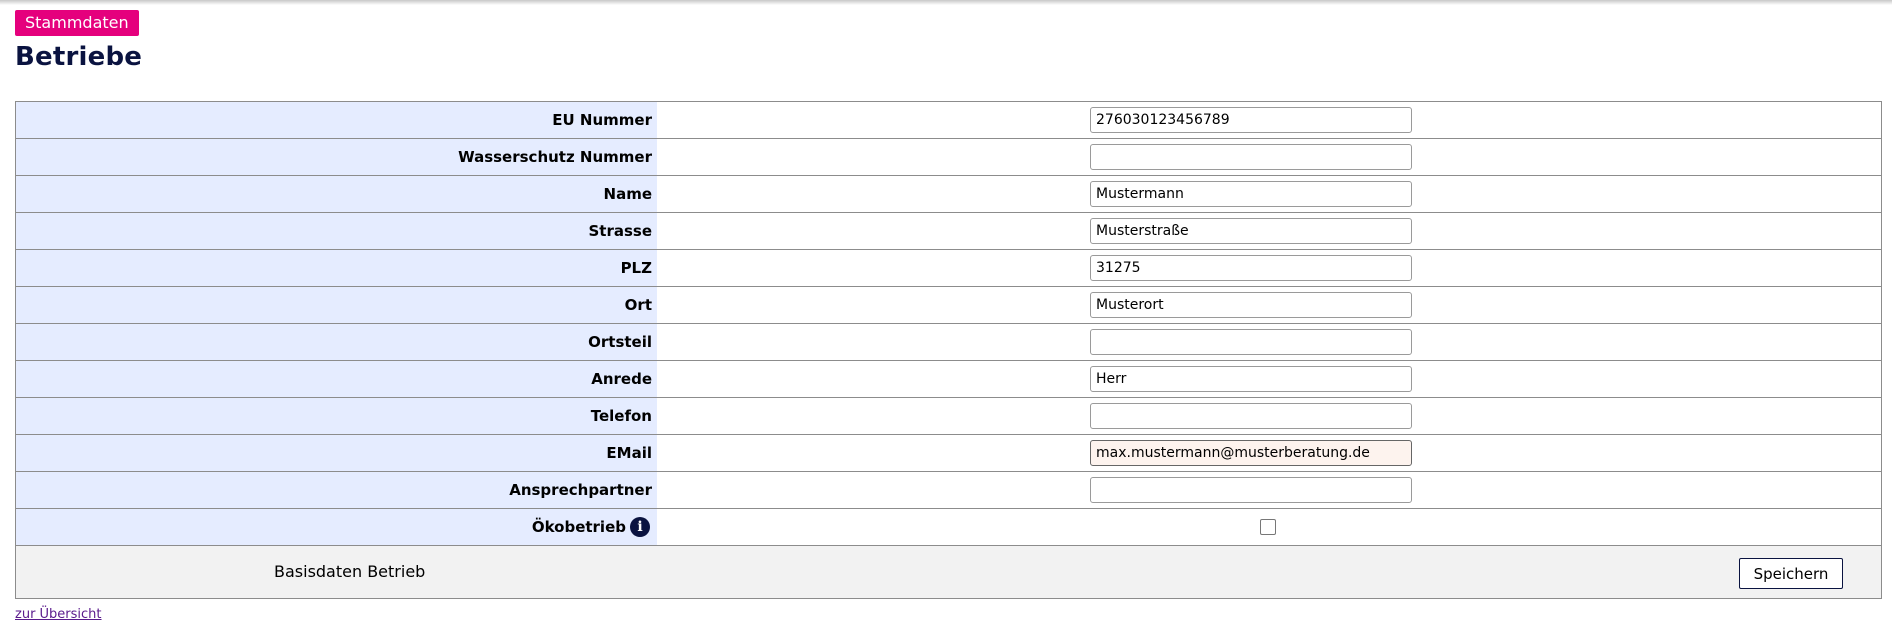 The width and height of the screenshot is (1892, 627). Describe the element at coordinates (79, 57) in the screenshot. I see `page-title: Betriebe` at that location.